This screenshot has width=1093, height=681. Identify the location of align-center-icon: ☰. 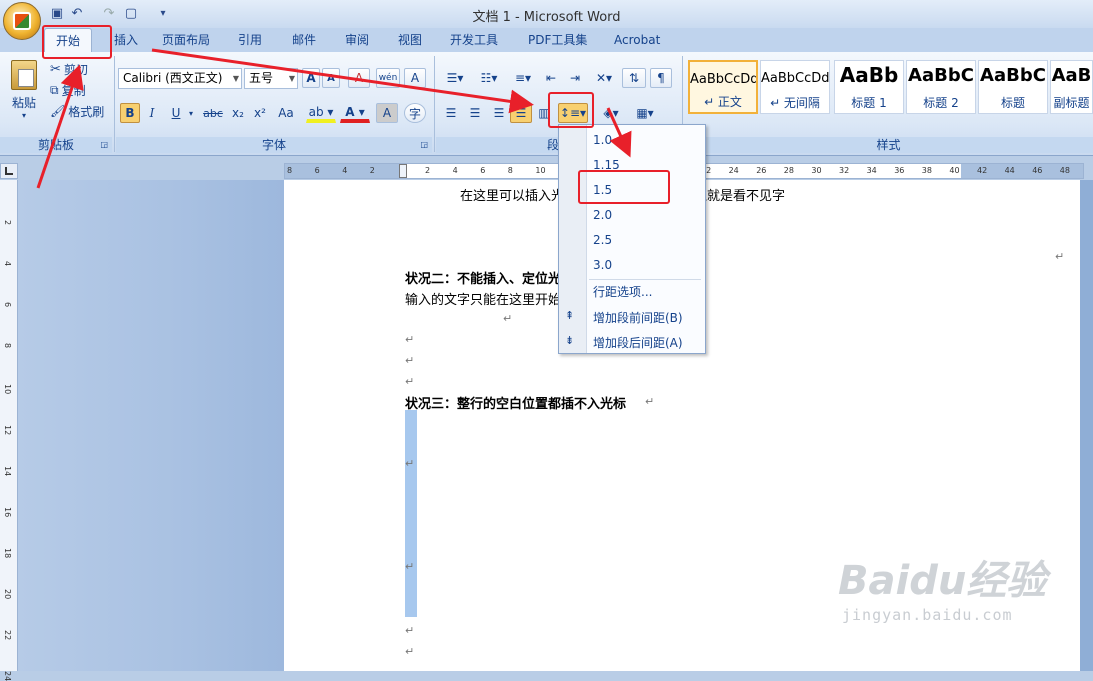
(475, 113).